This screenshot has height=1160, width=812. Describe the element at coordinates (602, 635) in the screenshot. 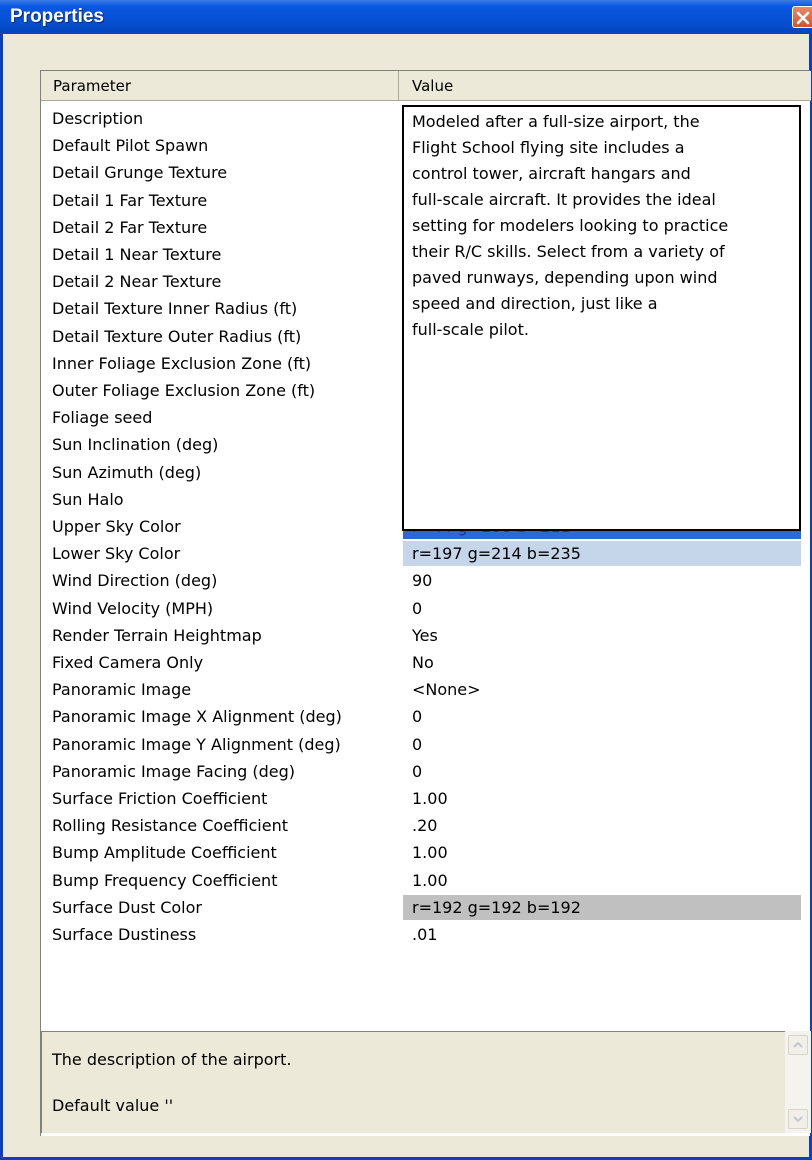

I see `property-value: Yes` at that location.